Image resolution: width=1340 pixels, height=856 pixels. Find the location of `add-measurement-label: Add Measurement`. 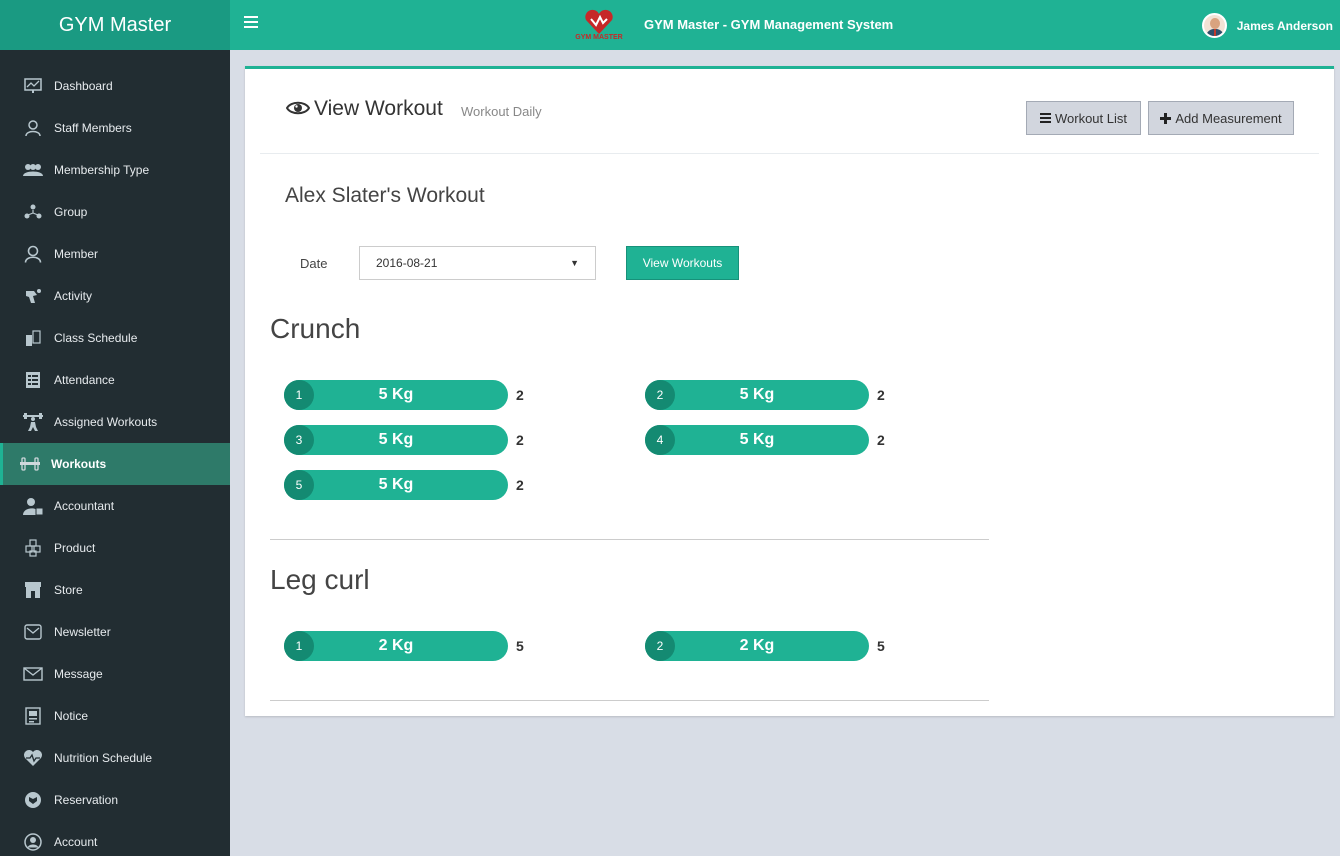

add-measurement-label: Add Measurement is located at coordinates (1228, 118).